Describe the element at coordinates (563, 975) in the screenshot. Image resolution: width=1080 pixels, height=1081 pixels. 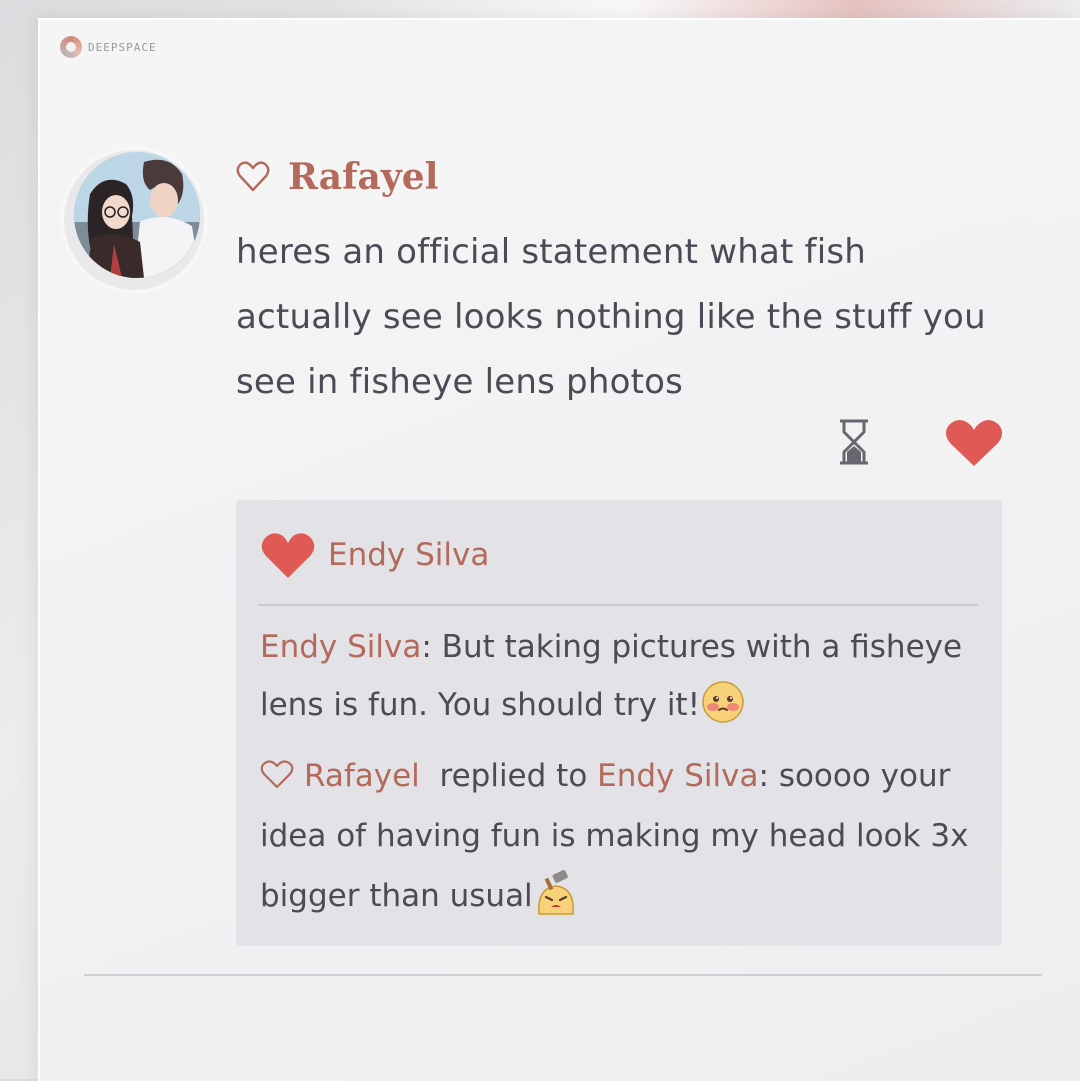
I see `bottom-divider` at that location.